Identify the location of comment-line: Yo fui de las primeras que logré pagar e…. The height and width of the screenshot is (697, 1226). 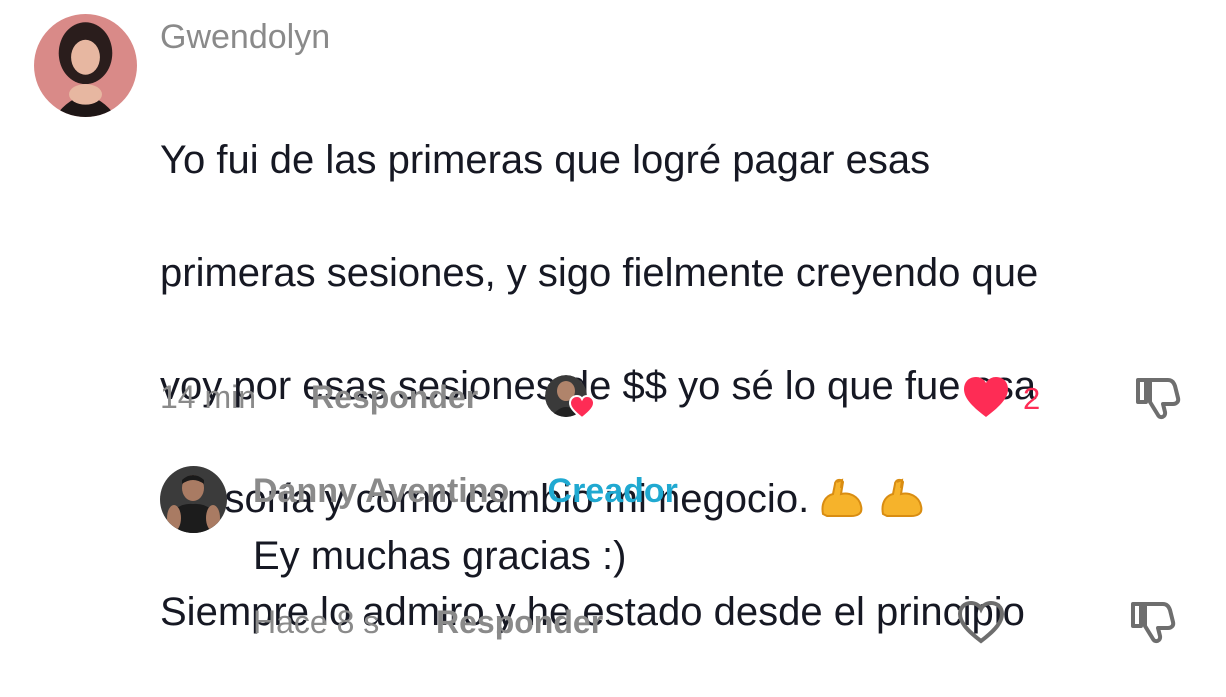
(545, 159).